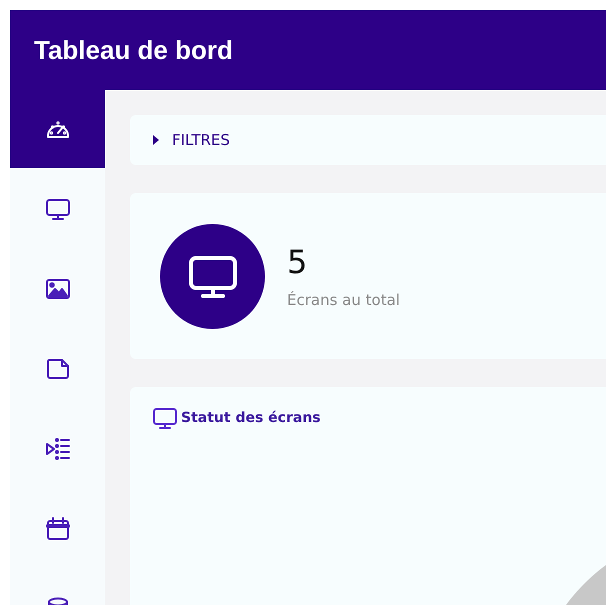  I want to click on calendar-icon, so click(57, 529).